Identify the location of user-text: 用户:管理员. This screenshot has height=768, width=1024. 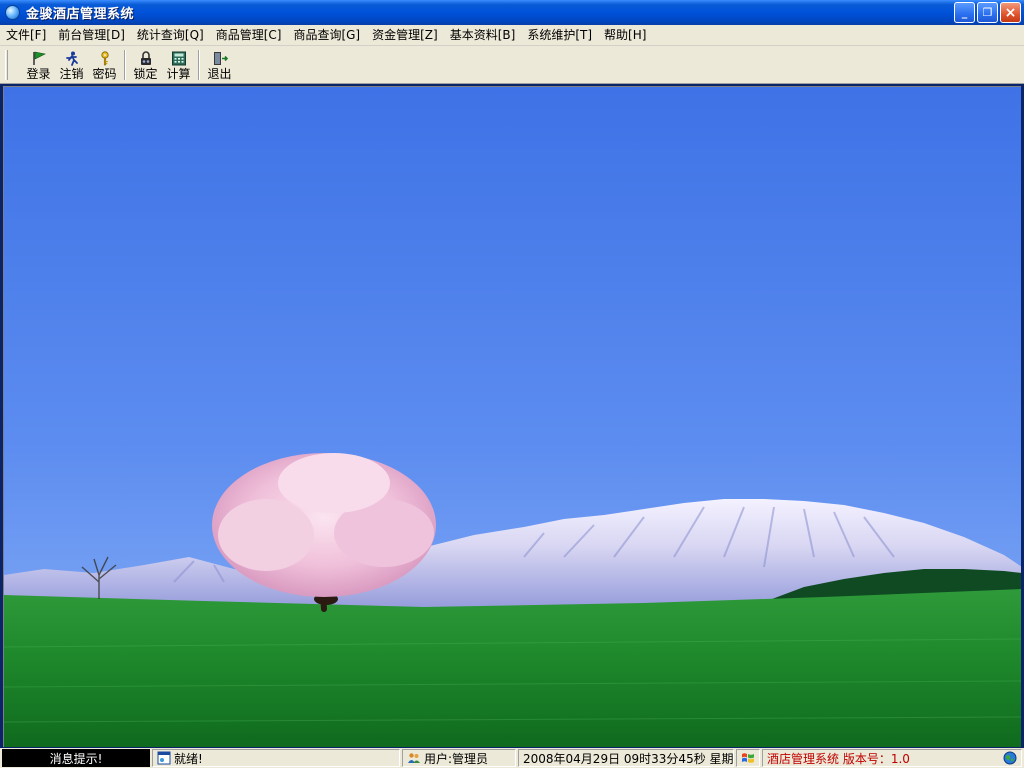
(456, 758).